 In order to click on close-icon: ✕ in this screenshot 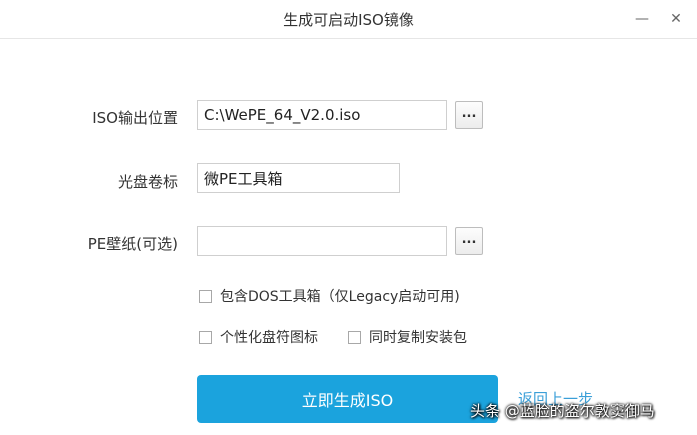, I will do `click(676, 19)`.